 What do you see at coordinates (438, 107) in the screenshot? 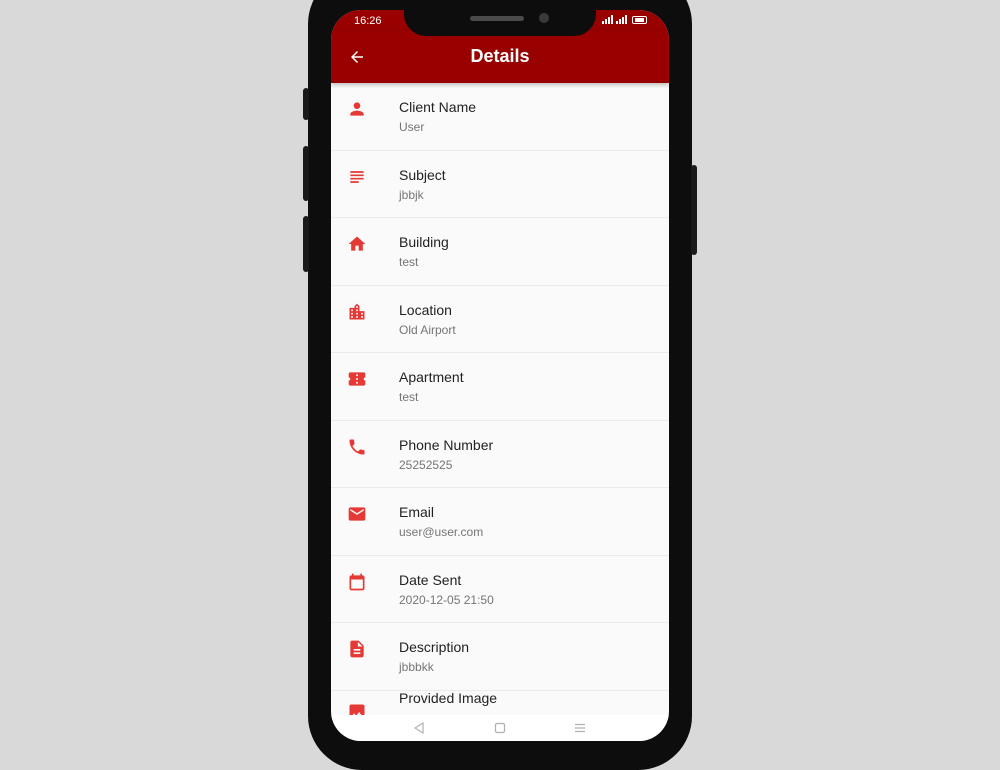
I see `item-label: Client Name` at bounding box center [438, 107].